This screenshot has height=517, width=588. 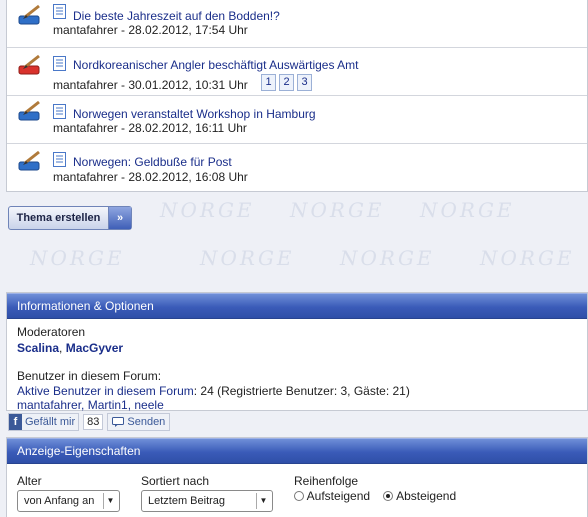 I want to click on double-arrow-icon: », so click(x=119, y=218).